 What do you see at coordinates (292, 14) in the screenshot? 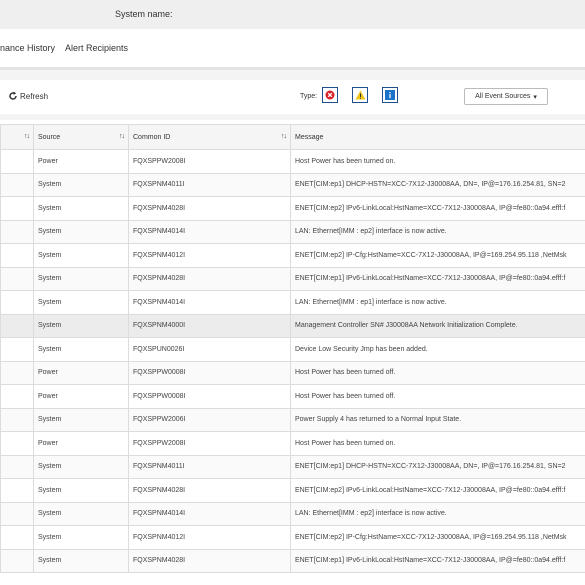
I see `top-bar: System name:` at bounding box center [292, 14].